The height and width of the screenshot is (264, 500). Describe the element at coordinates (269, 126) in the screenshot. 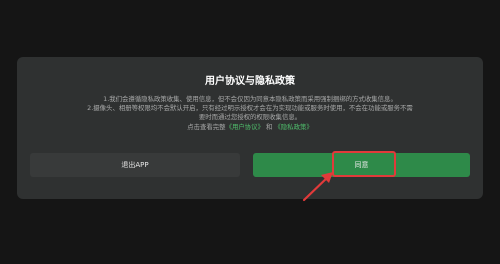

I see `and-text: 和` at that location.